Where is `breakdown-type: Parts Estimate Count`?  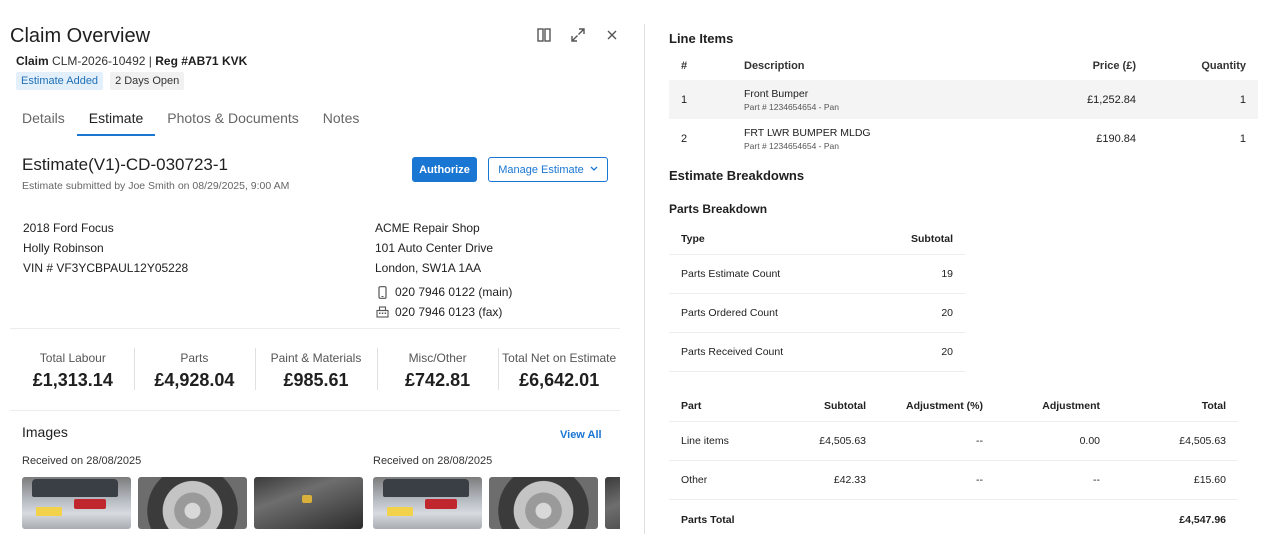
breakdown-type: Parts Estimate Count is located at coordinates (731, 274).